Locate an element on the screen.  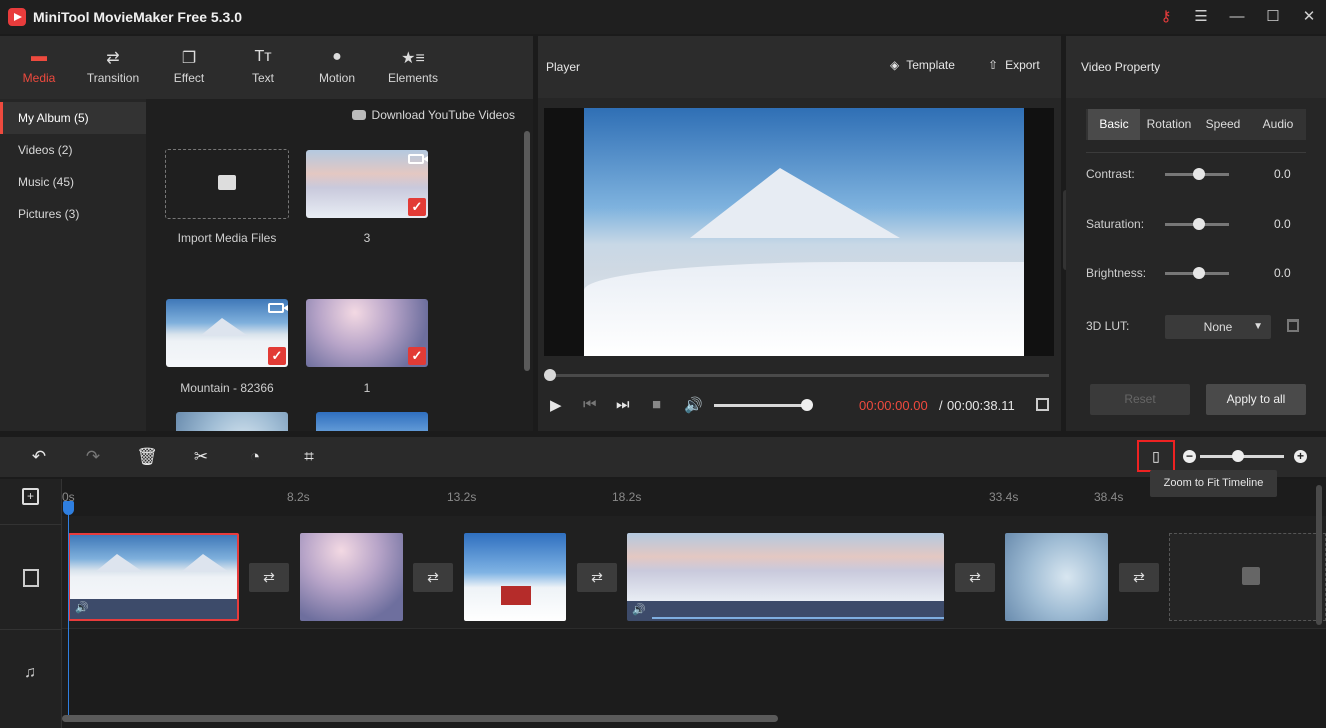
trash-icon is located at coordinates (1293, 325).